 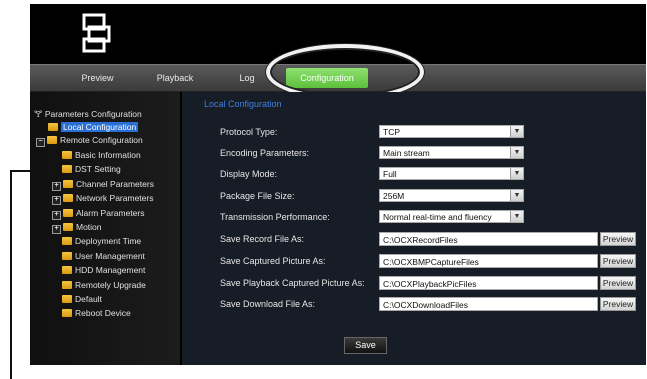 What do you see at coordinates (618, 239) in the screenshot?
I see `browse-record-file-button: Preview` at bounding box center [618, 239].